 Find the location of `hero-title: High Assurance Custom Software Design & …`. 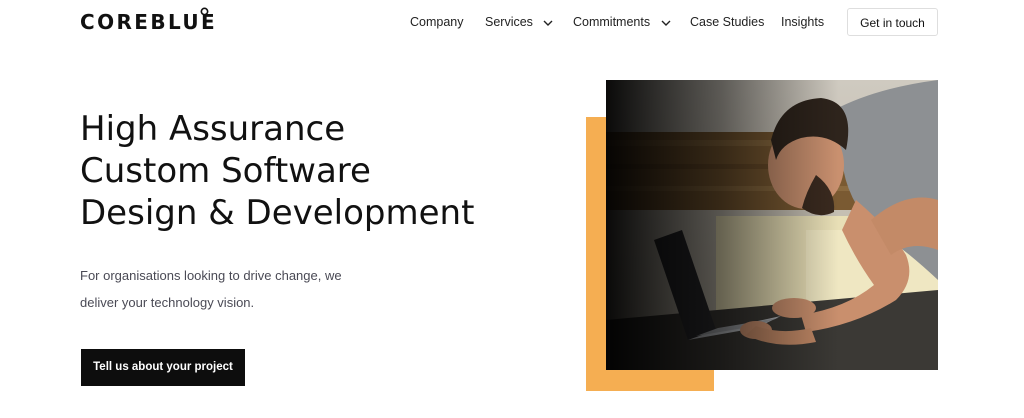

hero-title: High Assurance Custom Software Design & … is located at coordinates (310, 171).